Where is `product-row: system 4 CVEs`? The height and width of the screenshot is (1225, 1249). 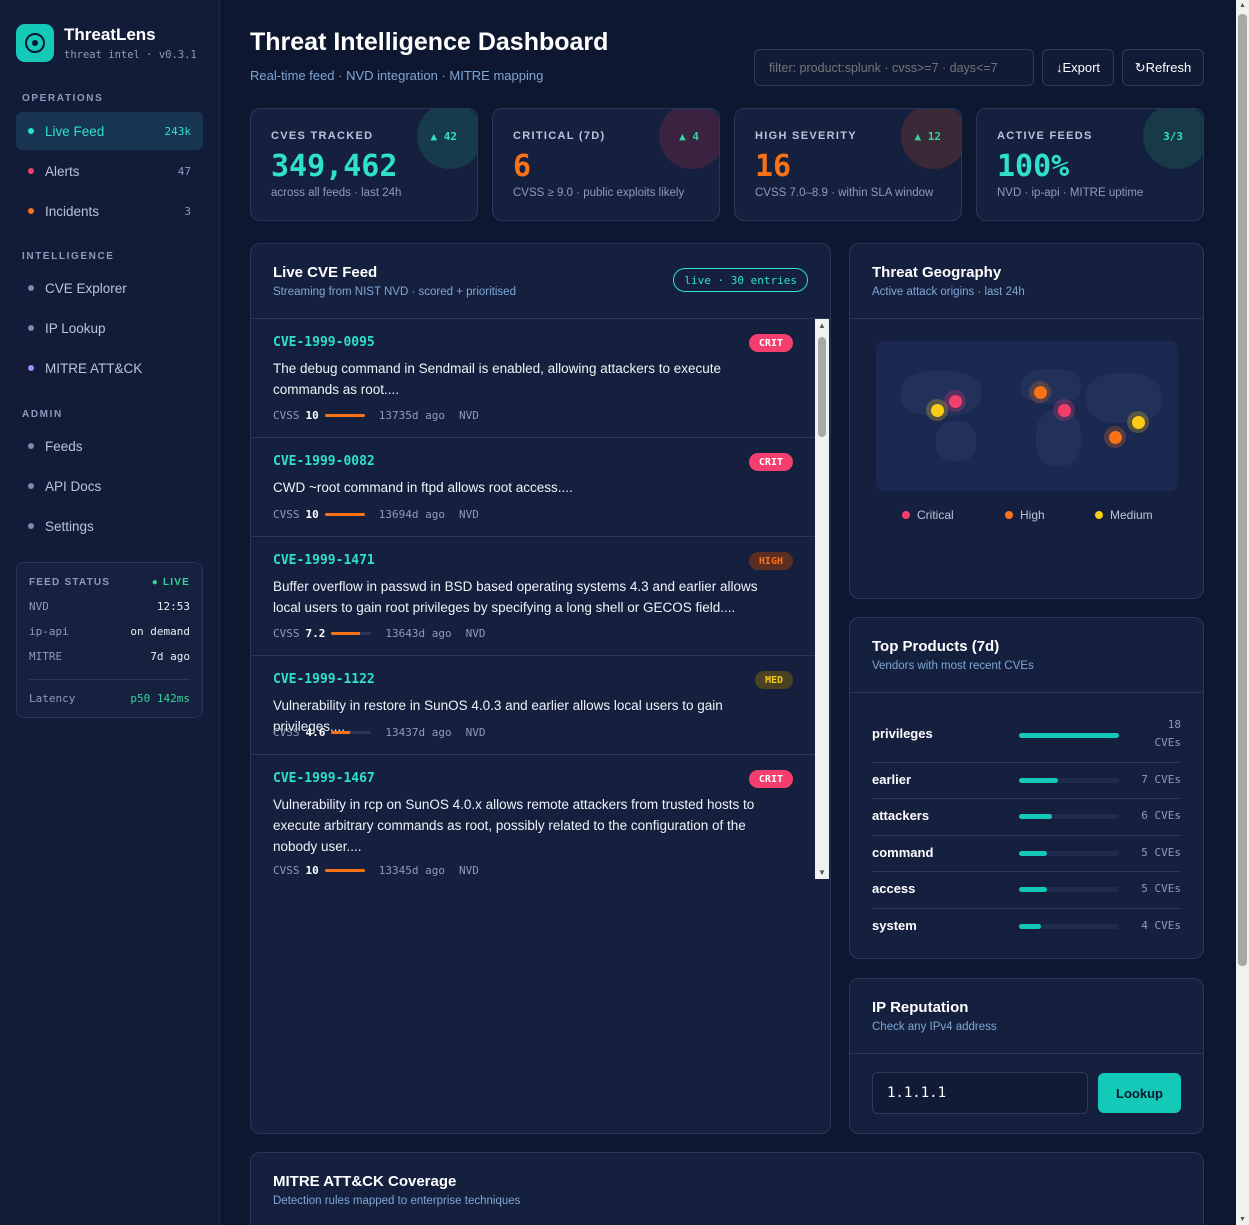
product-row: system 4 CVEs is located at coordinates (1026, 927).